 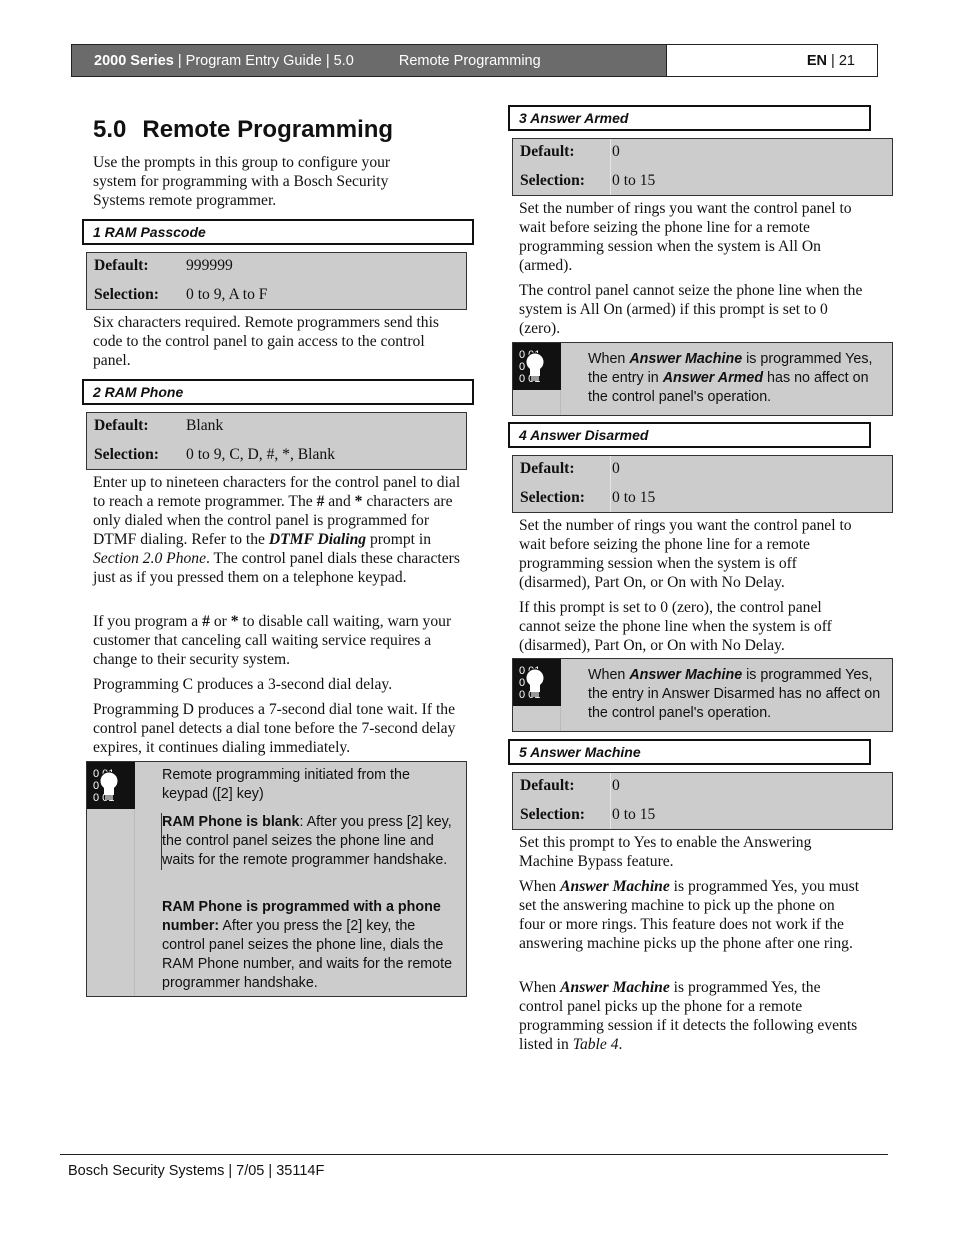 I want to click on prompt-reference: Answer Armed, so click(x=713, y=378).